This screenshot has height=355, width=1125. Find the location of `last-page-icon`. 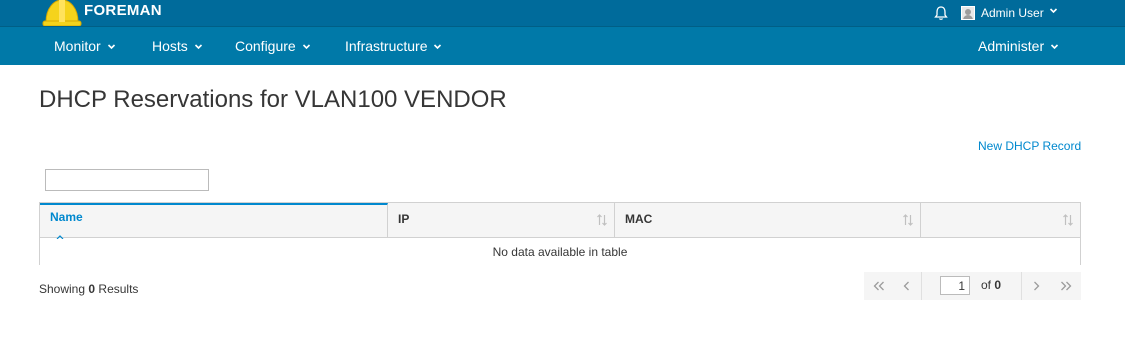

last-page-icon is located at coordinates (1065, 286).